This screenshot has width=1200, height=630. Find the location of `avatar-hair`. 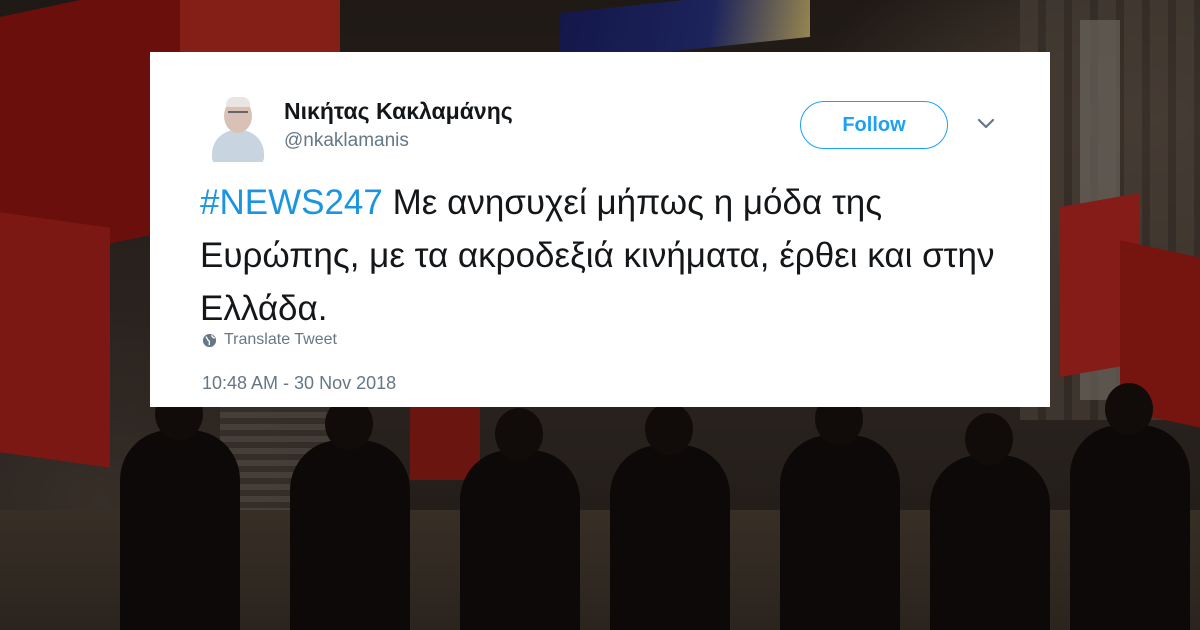

avatar-hair is located at coordinates (238, 102).